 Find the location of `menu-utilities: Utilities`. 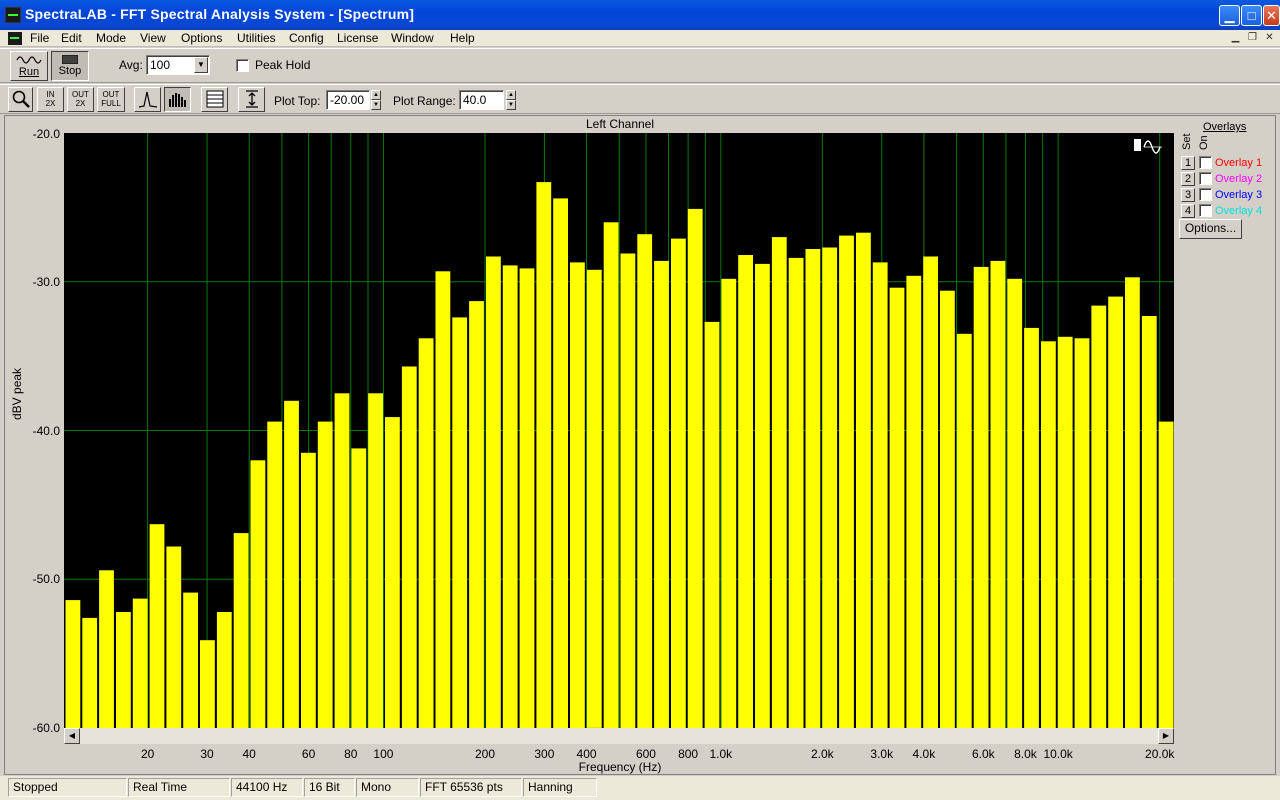

menu-utilities: Utilities is located at coordinates (256, 38).